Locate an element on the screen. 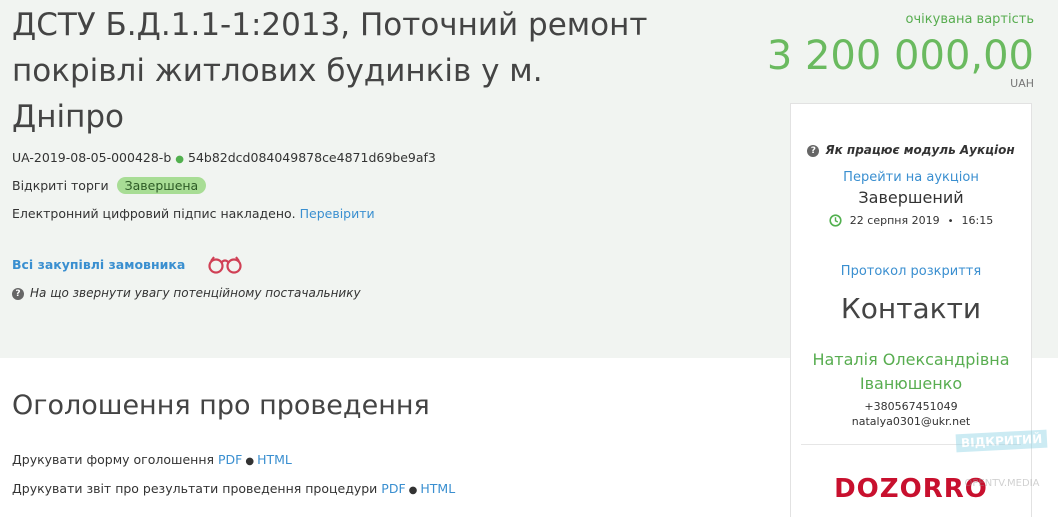  watermark-line2: OPENTV.MEDIA is located at coordinates (1002, 483).